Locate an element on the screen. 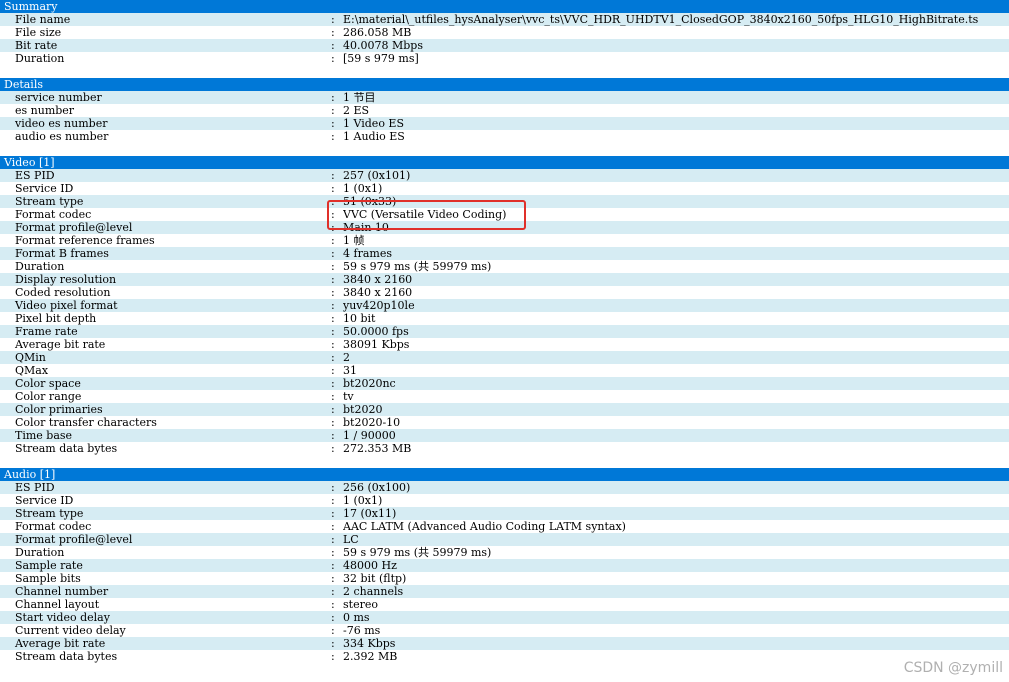 This screenshot has height=682, width=1009. property-value: bt2020-10 is located at coordinates (372, 422).